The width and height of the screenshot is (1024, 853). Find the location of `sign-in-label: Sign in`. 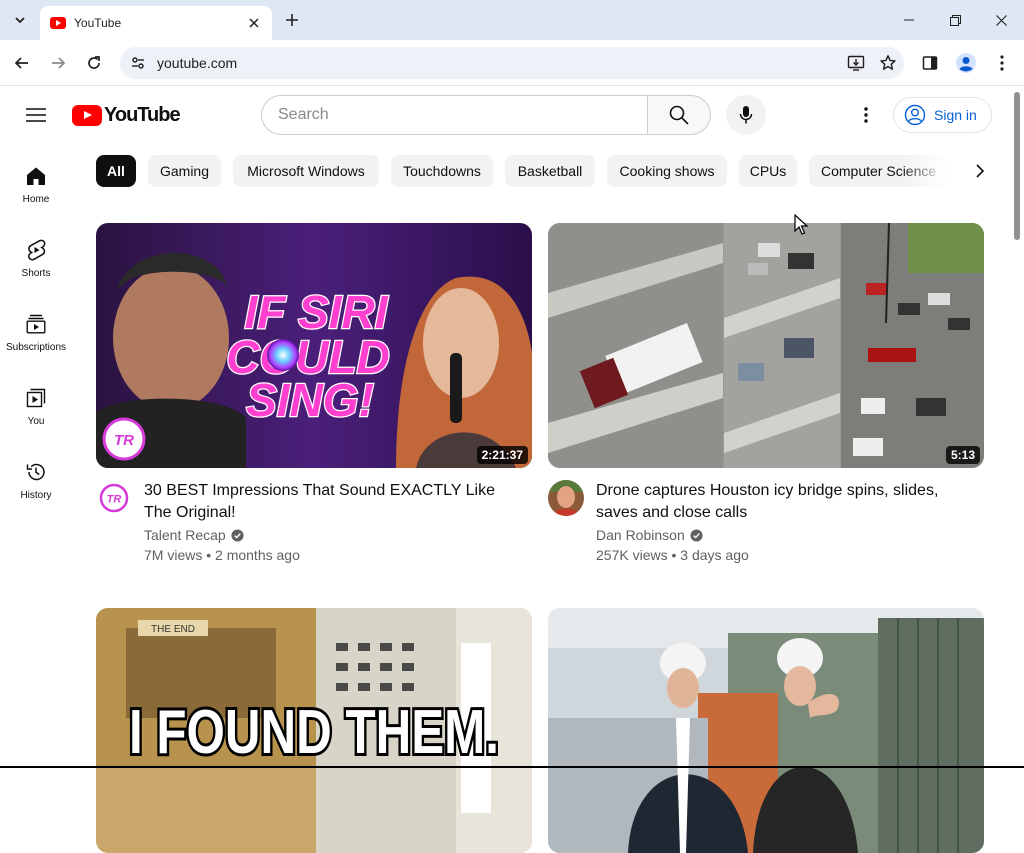

sign-in-label: Sign in is located at coordinates (955, 115).